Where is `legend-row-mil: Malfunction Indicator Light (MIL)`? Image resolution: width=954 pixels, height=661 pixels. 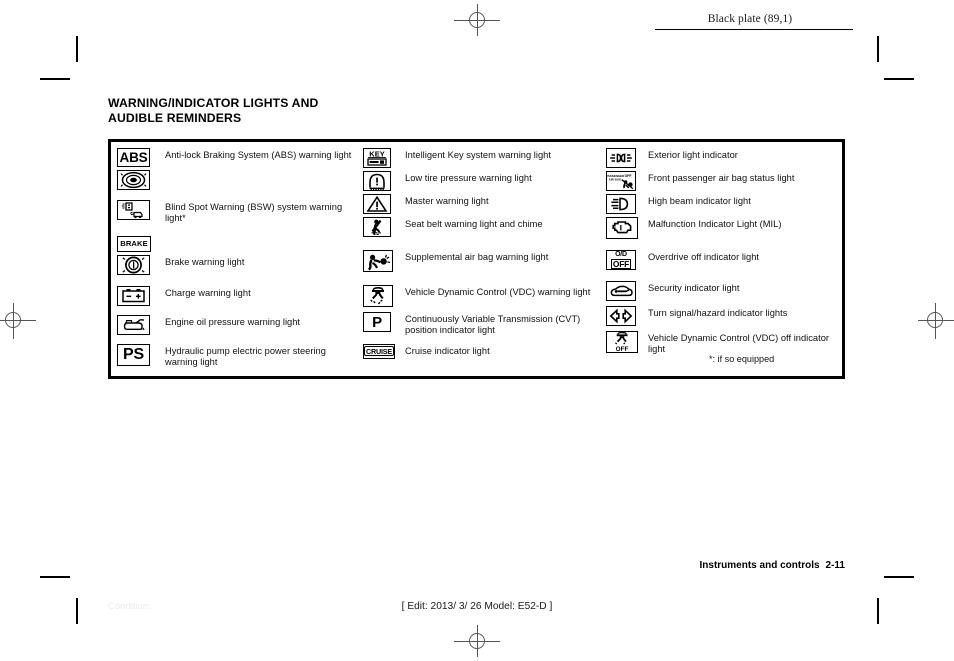 legend-row-mil: Malfunction Indicator Light (MIL) is located at coordinates (721, 228).